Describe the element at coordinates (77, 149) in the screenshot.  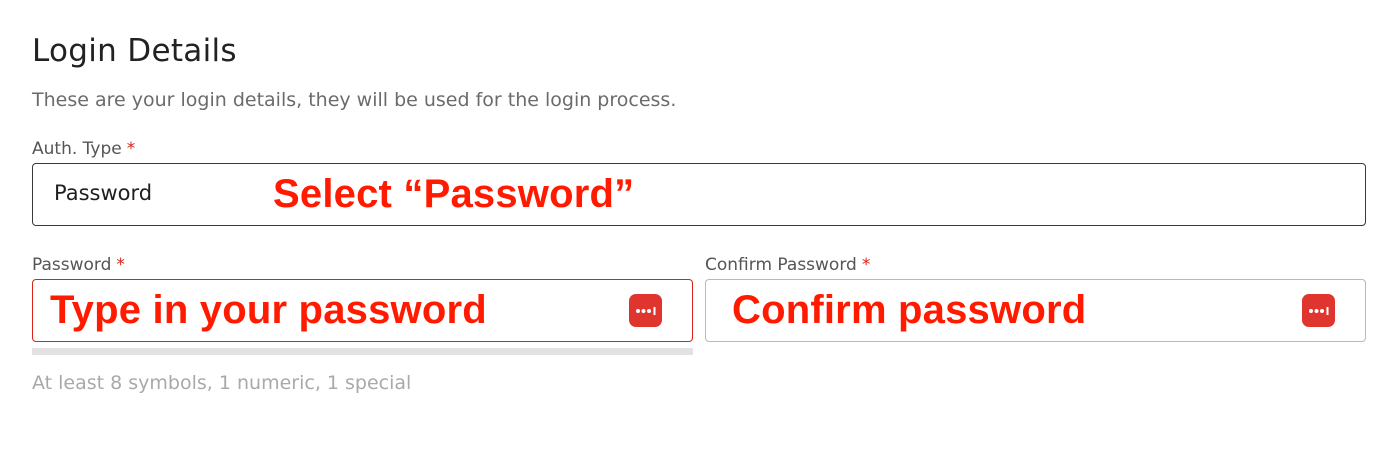
I see `auth-type-label-text: Auth. Type` at that location.